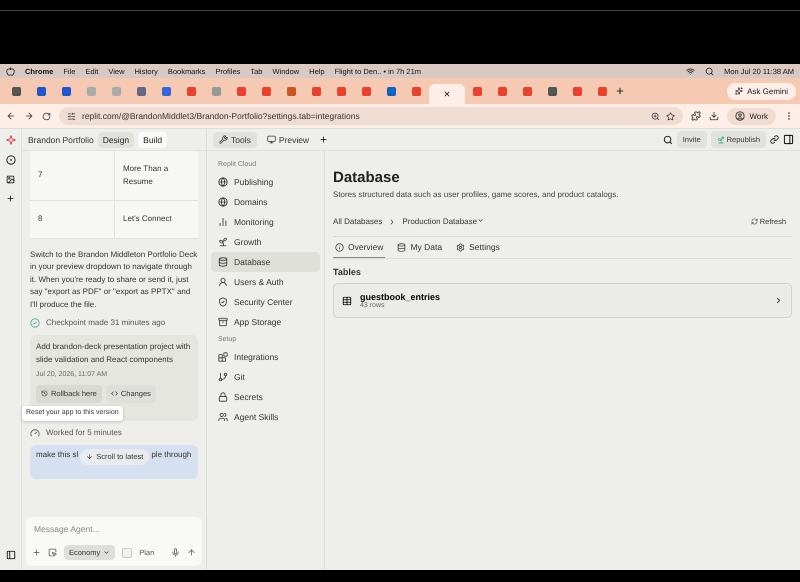  What do you see at coordinates (347, 272) in the screenshot?
I see `section-heading: Tables` at bounding box center [347, 272].